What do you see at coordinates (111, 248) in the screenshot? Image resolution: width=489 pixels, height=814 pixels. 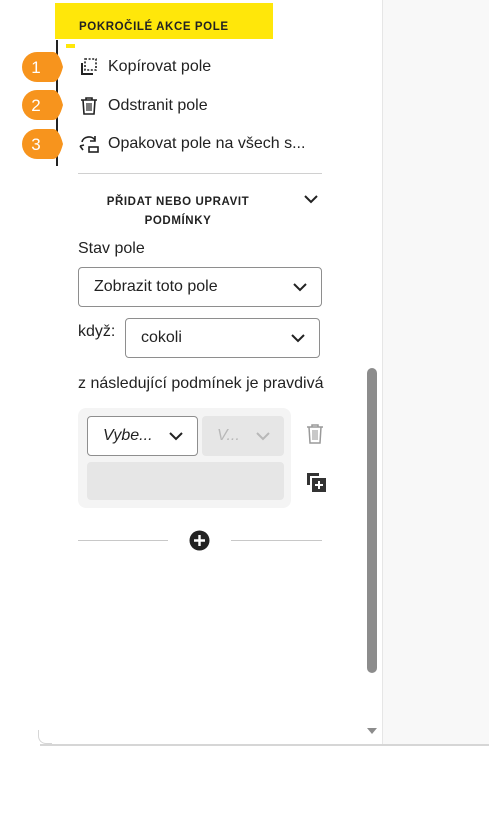 I see `field-state-label: Stav pole` at bounding box center [111, 248].